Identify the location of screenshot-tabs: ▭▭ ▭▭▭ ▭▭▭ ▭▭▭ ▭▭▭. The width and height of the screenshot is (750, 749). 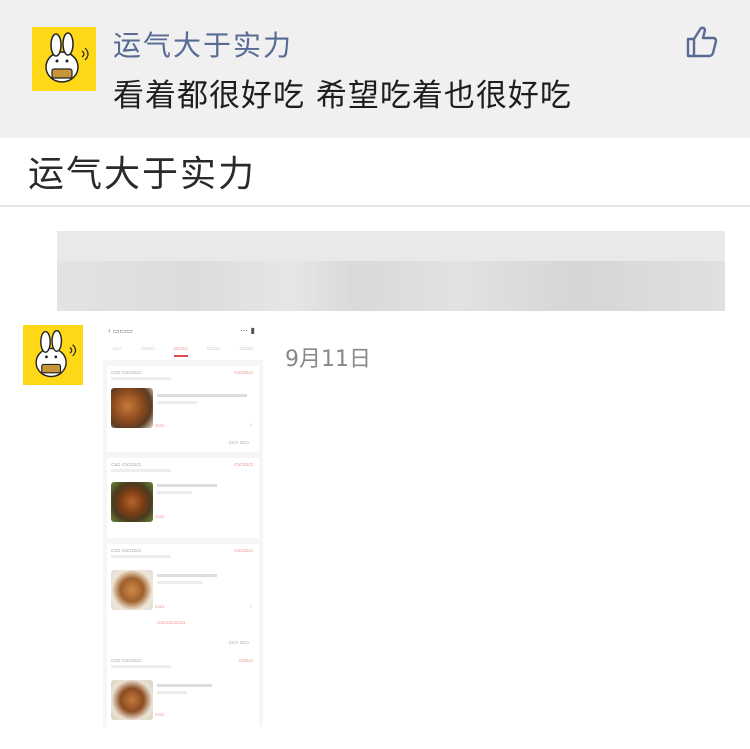
(183, 351).